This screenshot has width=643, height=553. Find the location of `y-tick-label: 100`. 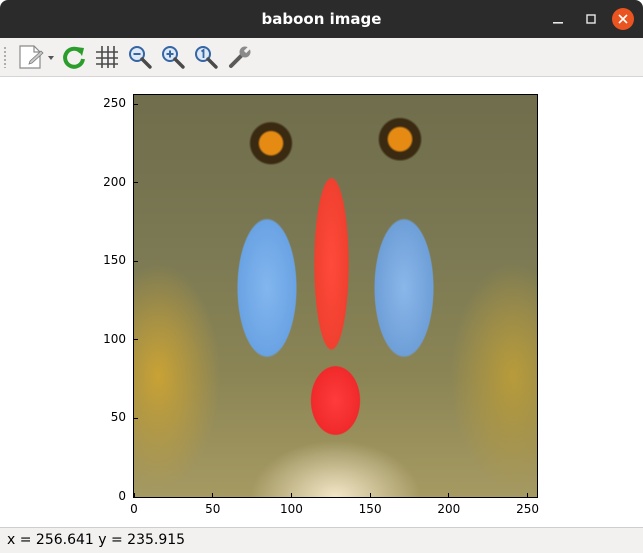

y-tick-label: 100 is located at coordinates (114, 338).